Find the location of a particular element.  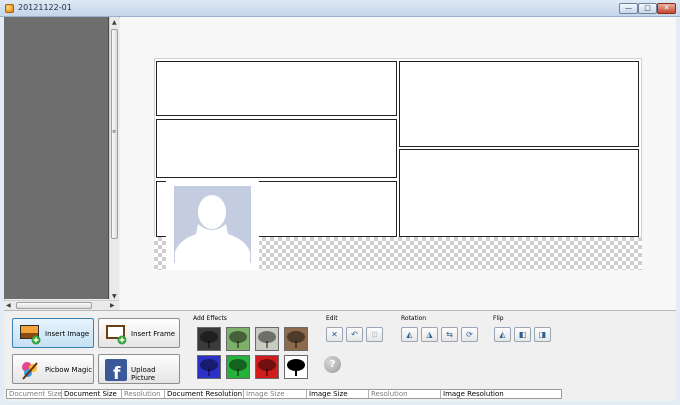

flip-horizontal-right-button: ◨ is located at coordinates (542, 334).